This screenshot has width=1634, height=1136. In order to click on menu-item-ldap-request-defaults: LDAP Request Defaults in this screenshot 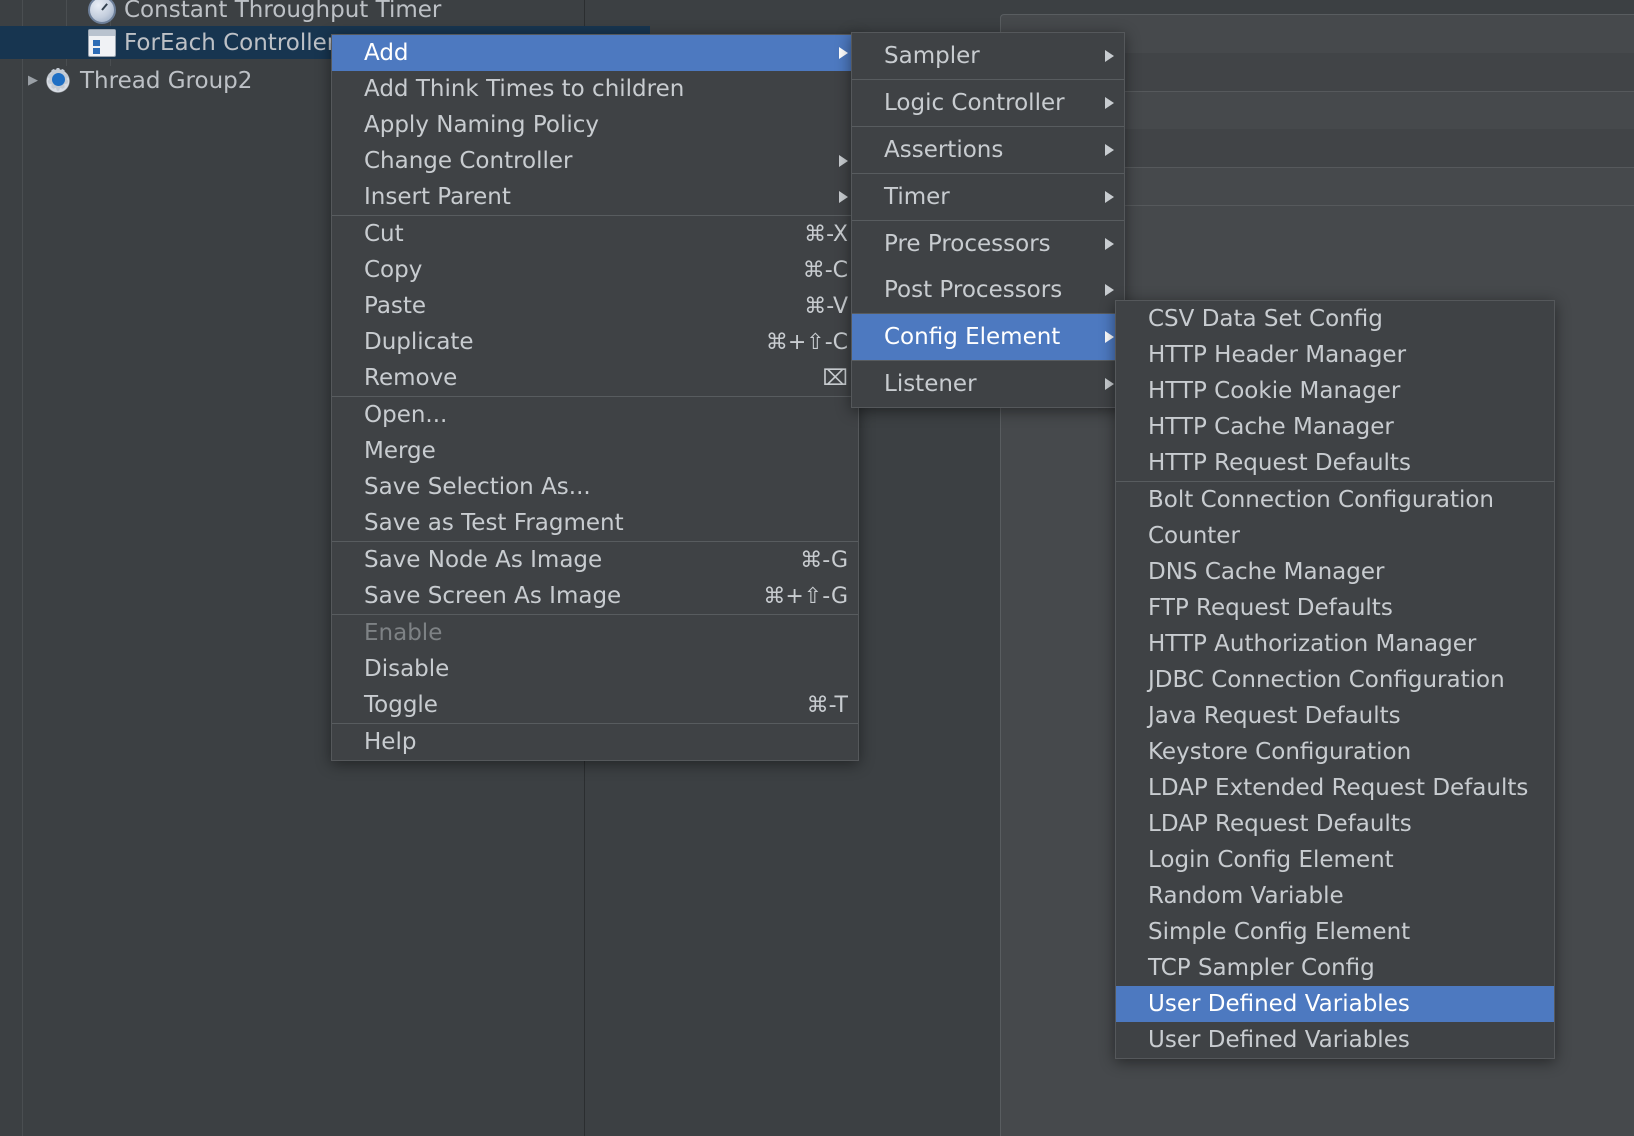, I will do `click(1335, 824)`.